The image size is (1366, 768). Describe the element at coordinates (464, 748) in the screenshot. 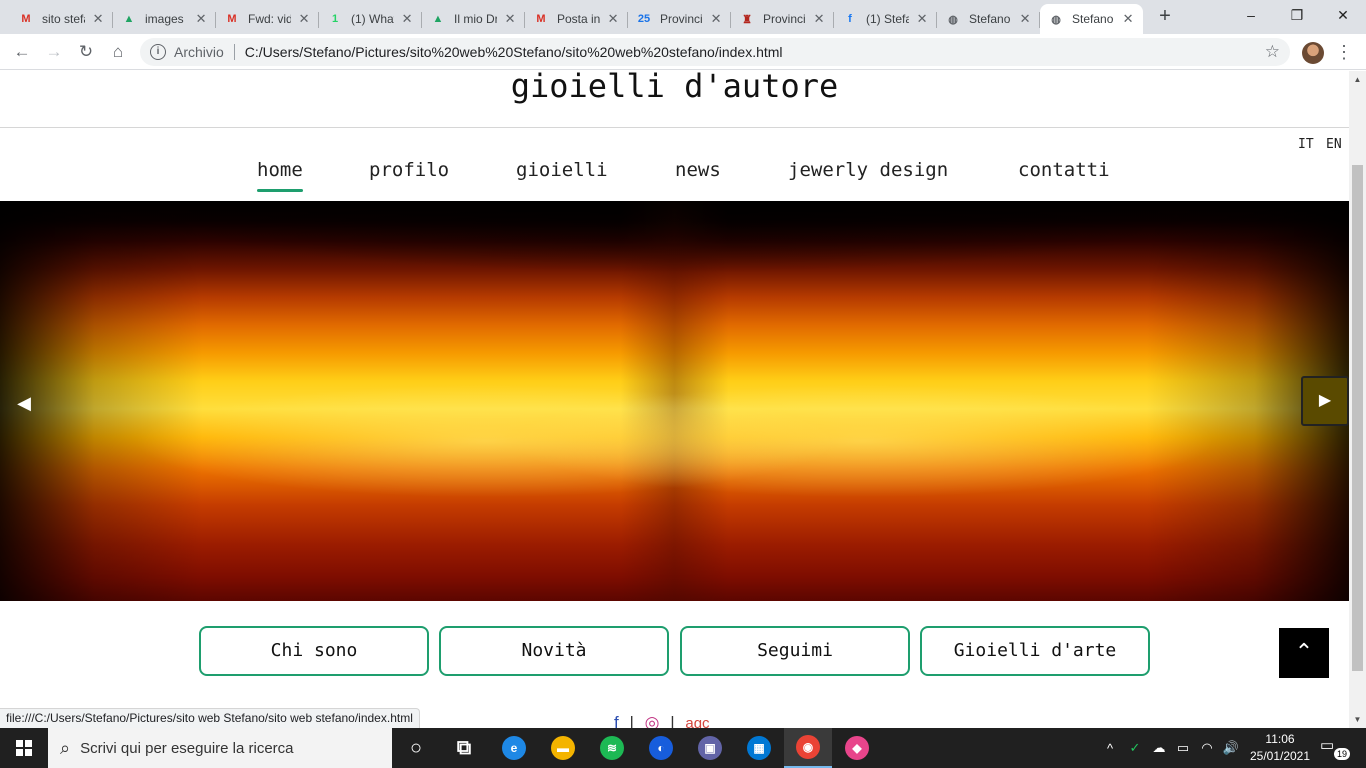

I see `taskbar-app: ⧉` at that location.